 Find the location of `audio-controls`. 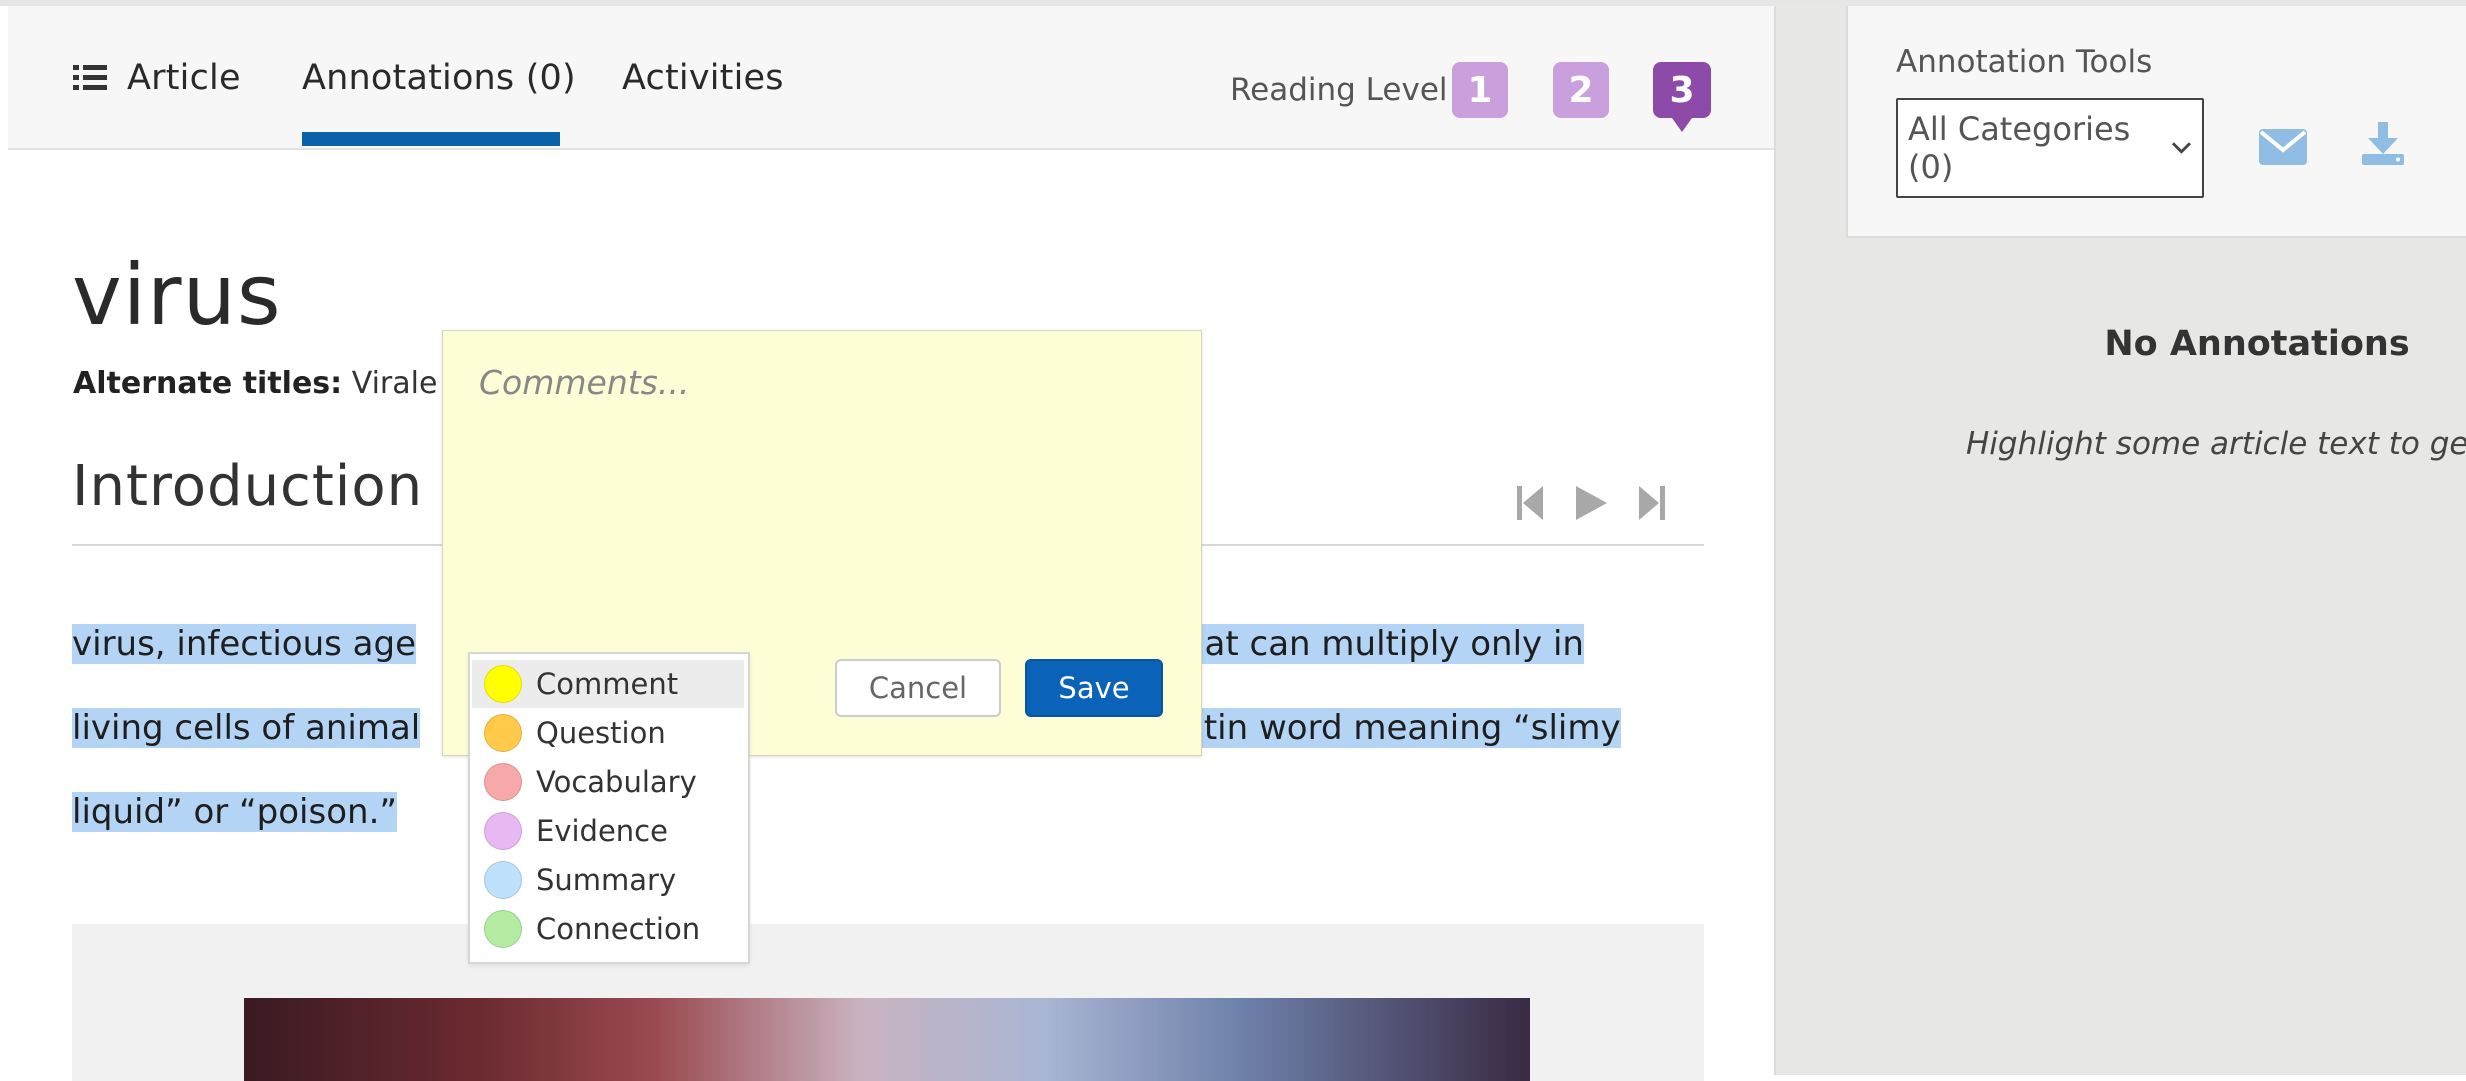

audio-controls is located at coordinates (1591, 505).